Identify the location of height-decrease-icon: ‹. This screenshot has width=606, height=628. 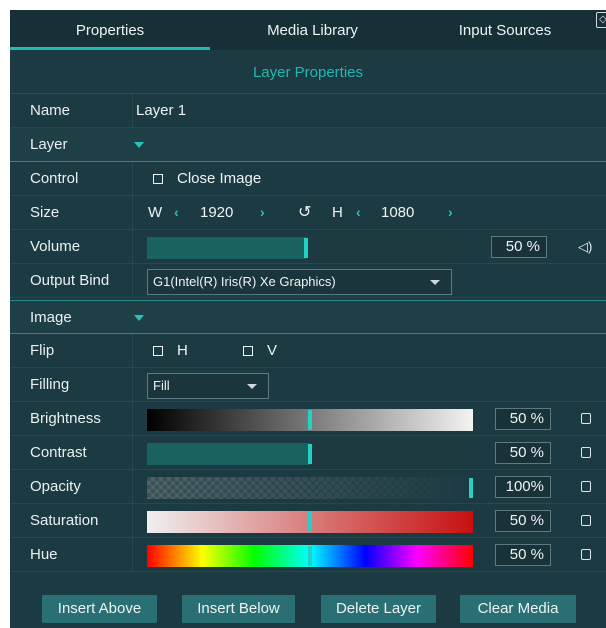
(358, 213).